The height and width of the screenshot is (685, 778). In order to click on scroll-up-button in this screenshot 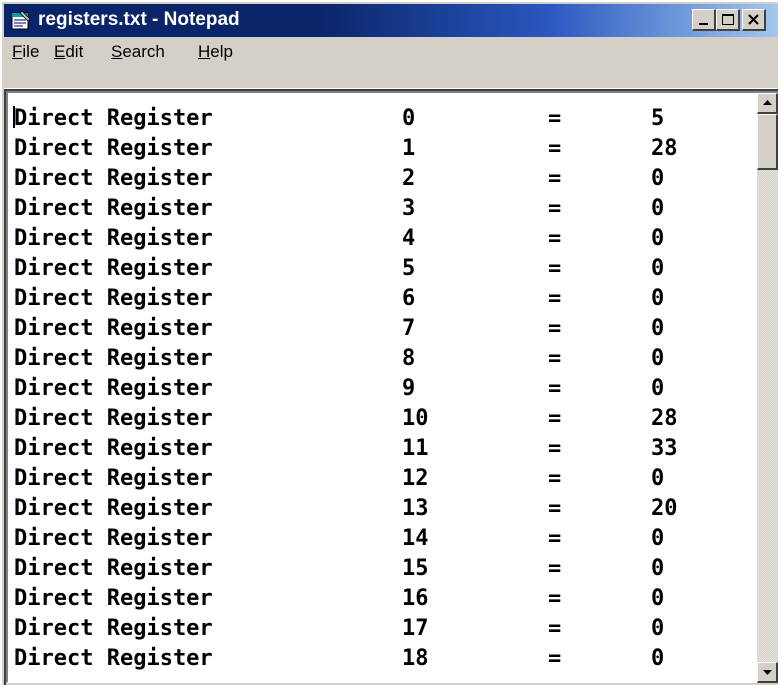, I will do `click(767, 103)`.